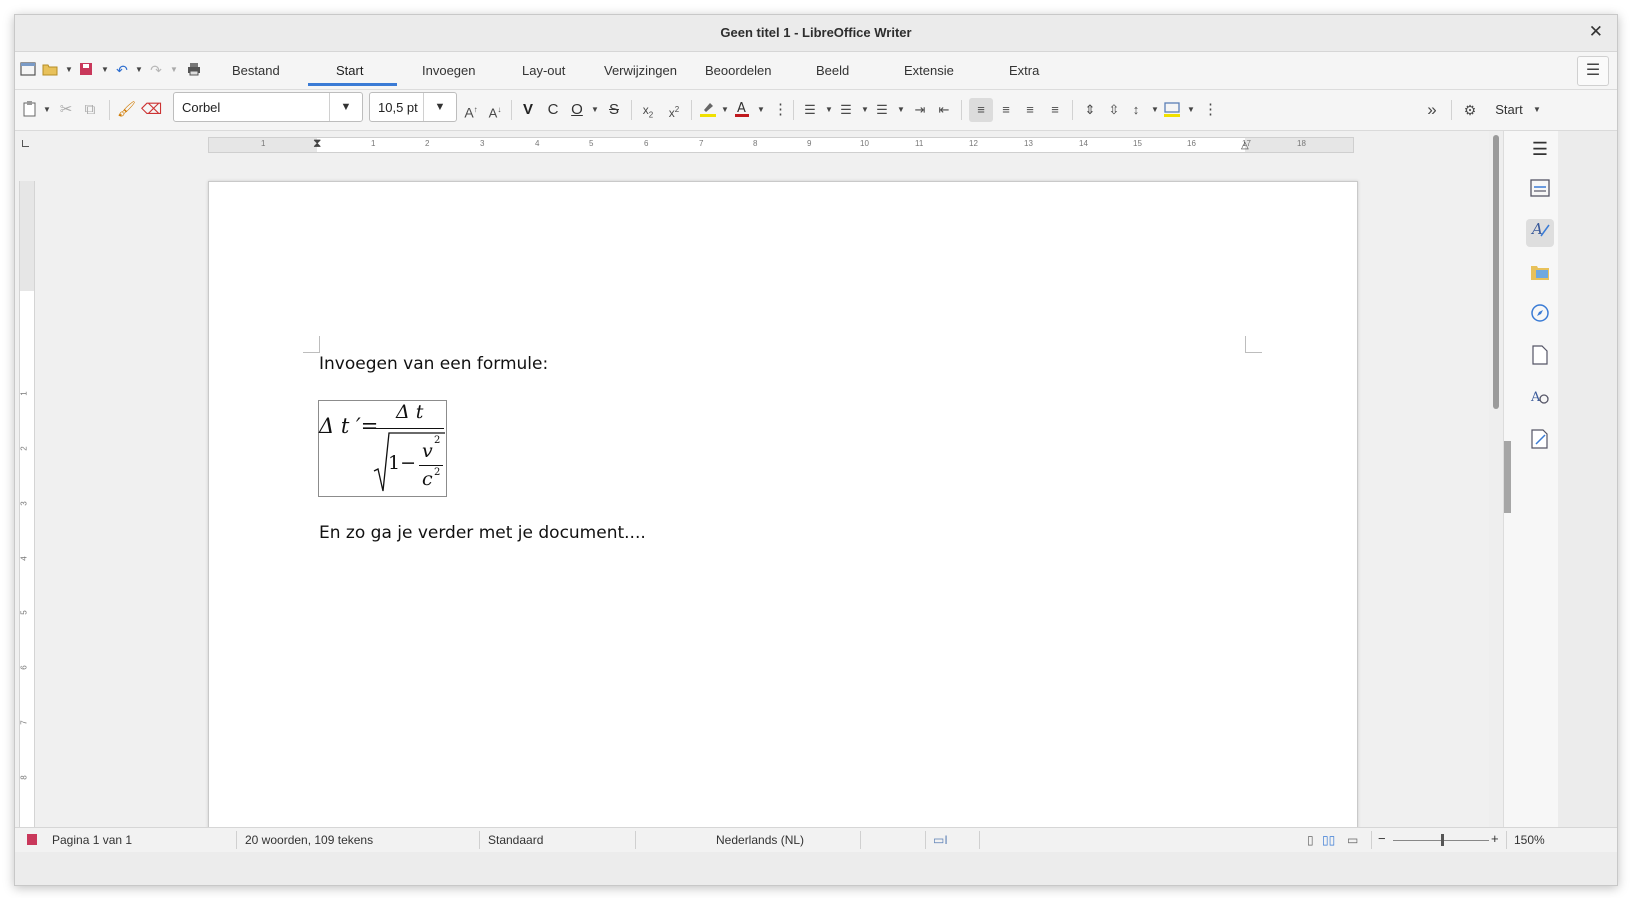 This screenshot has width=1630, height=898. What do you see at coordinates (1136, 110) in the screenshot?
I see `line-spacing-icon: ↕` at bounding box center [1136, 110].